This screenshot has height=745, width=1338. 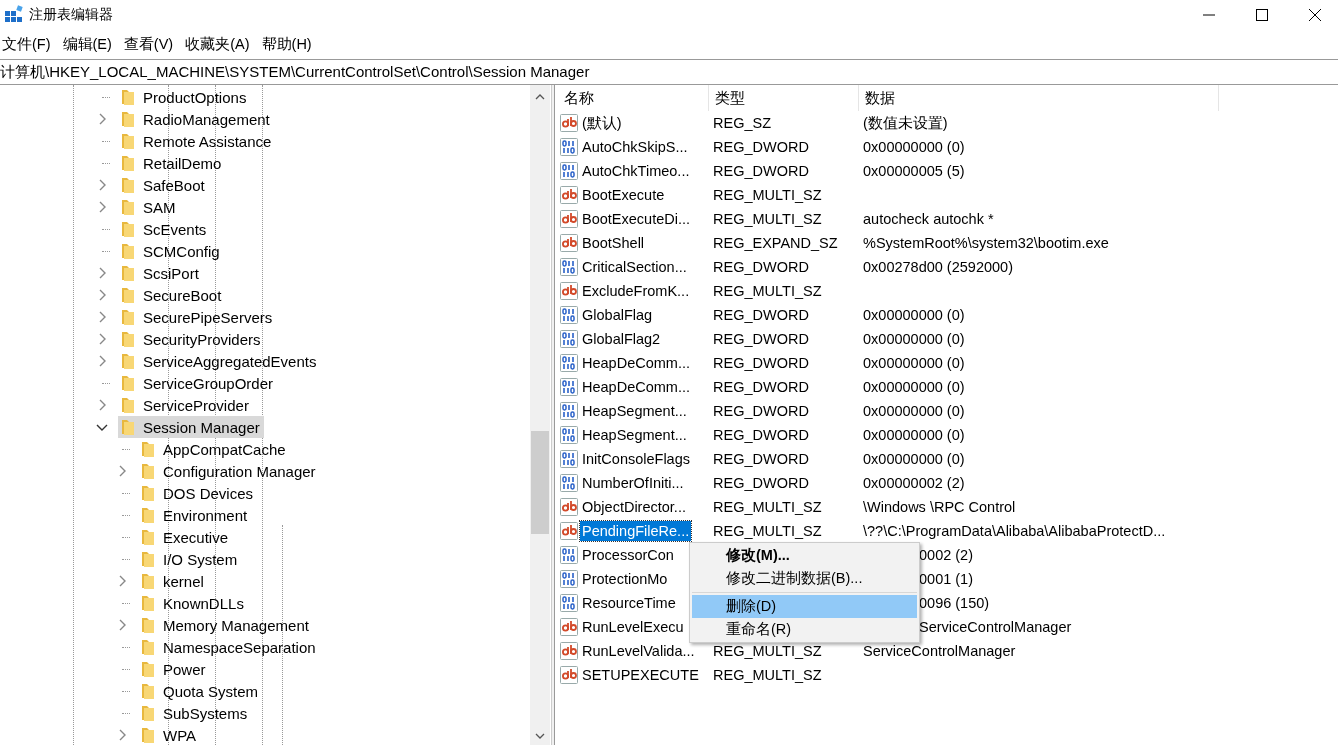 What do you see at coordinates (195, 515) in the screenshot?
I see `tree-item: Environment` at bounding box center [195, 515].